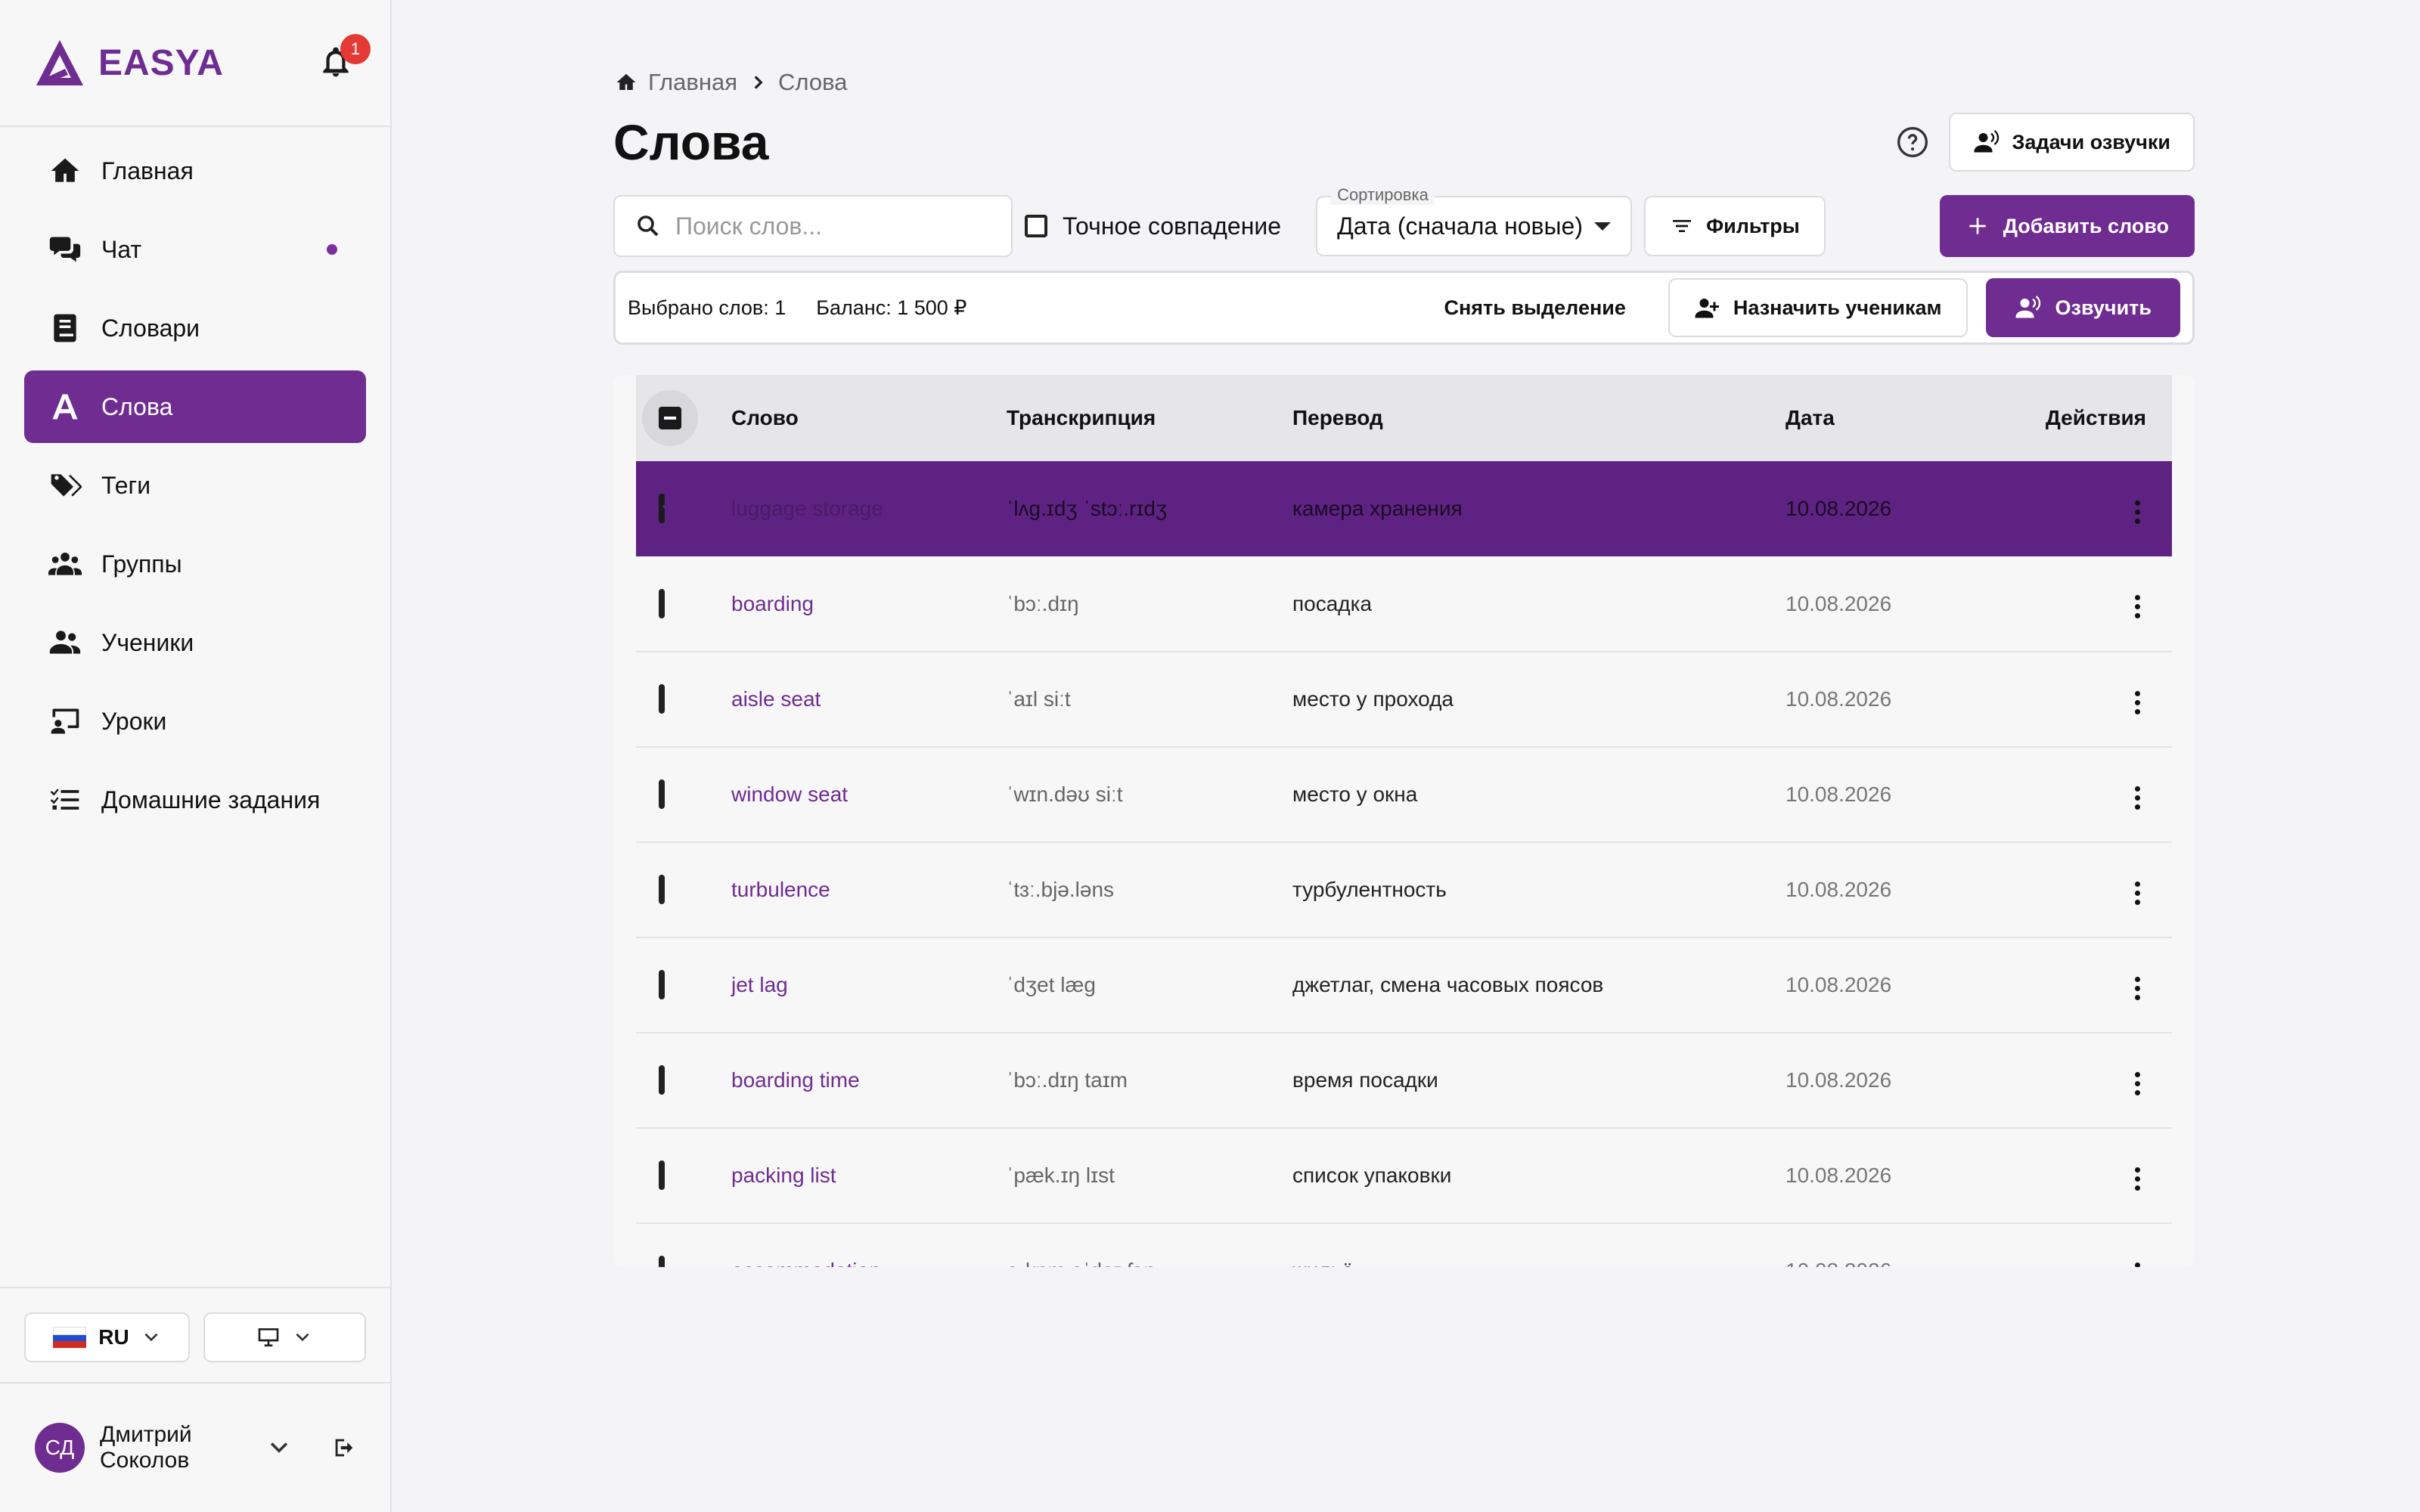 The width and height of the screenshot is (2420, 1512). I want to click on sidebar-tools: RU, so click(195, 1335).